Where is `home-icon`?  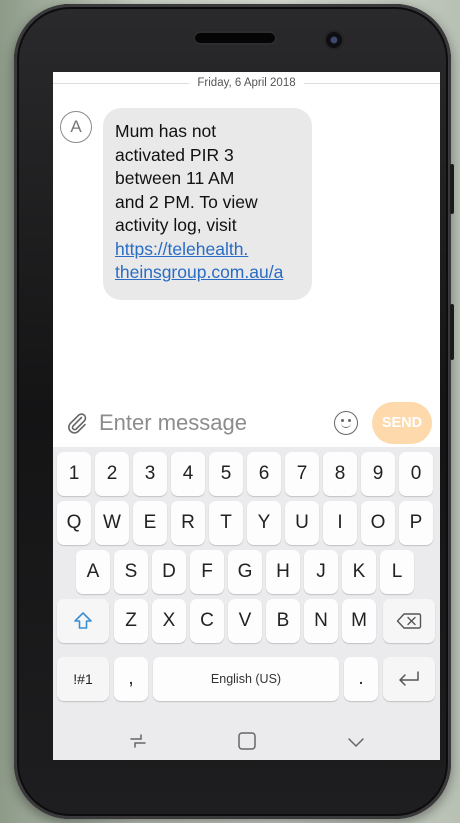
home-icon is located at coordinates (247, 741).